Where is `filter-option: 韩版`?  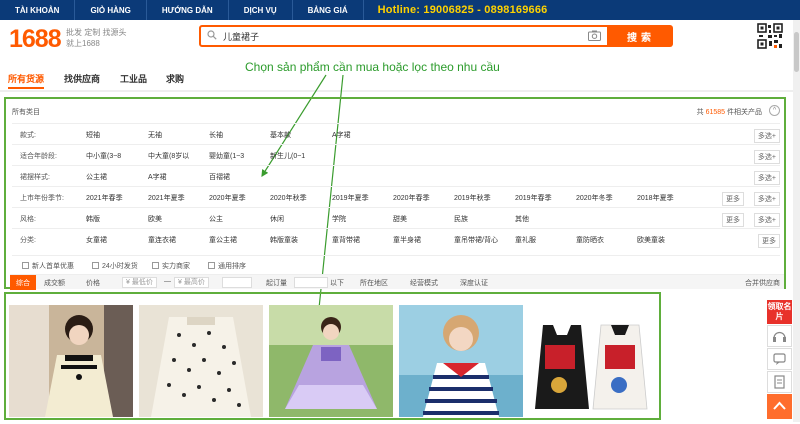
filter-option: 韩版 is located at coordinates (93, 219).